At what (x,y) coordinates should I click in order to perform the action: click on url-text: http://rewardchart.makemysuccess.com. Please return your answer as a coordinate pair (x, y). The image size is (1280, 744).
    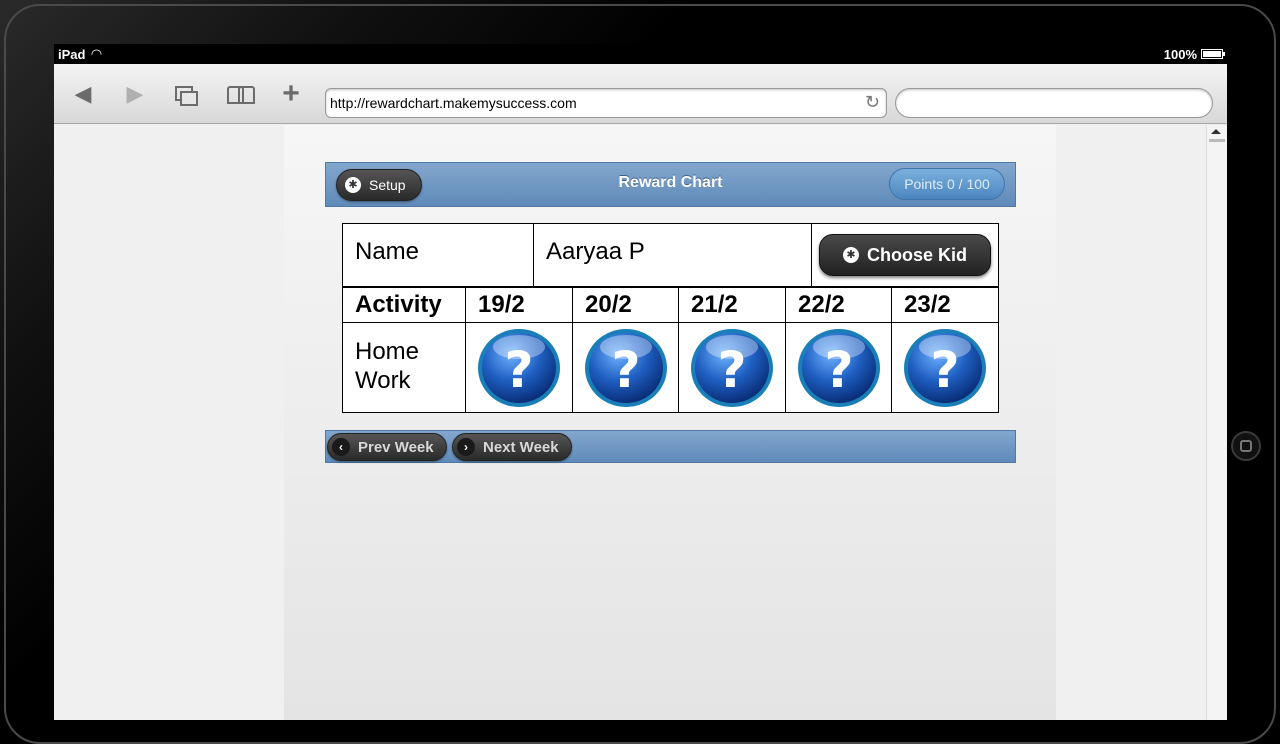
    Looking at the image, I should click on (453, 103).